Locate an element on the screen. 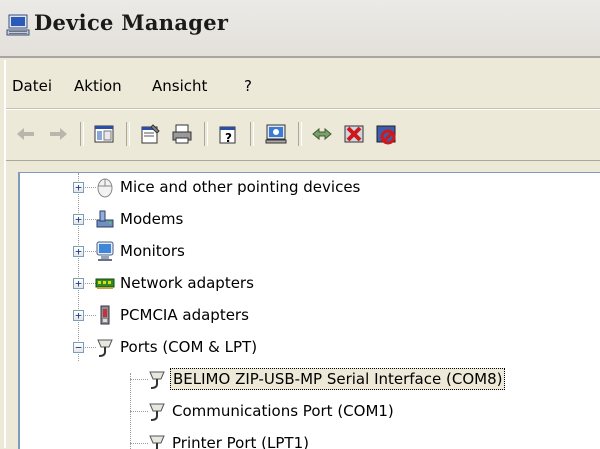  help-button: ? is located at coordinates (228, 134).